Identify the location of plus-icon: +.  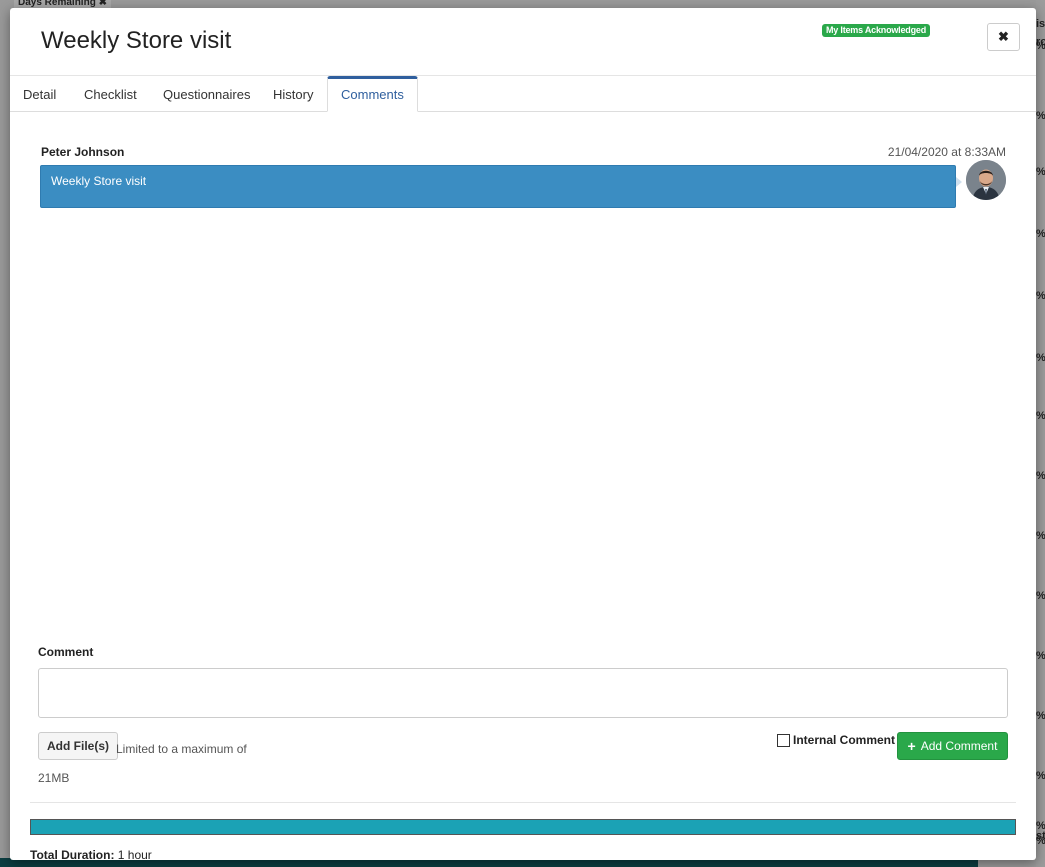
(911, 746).